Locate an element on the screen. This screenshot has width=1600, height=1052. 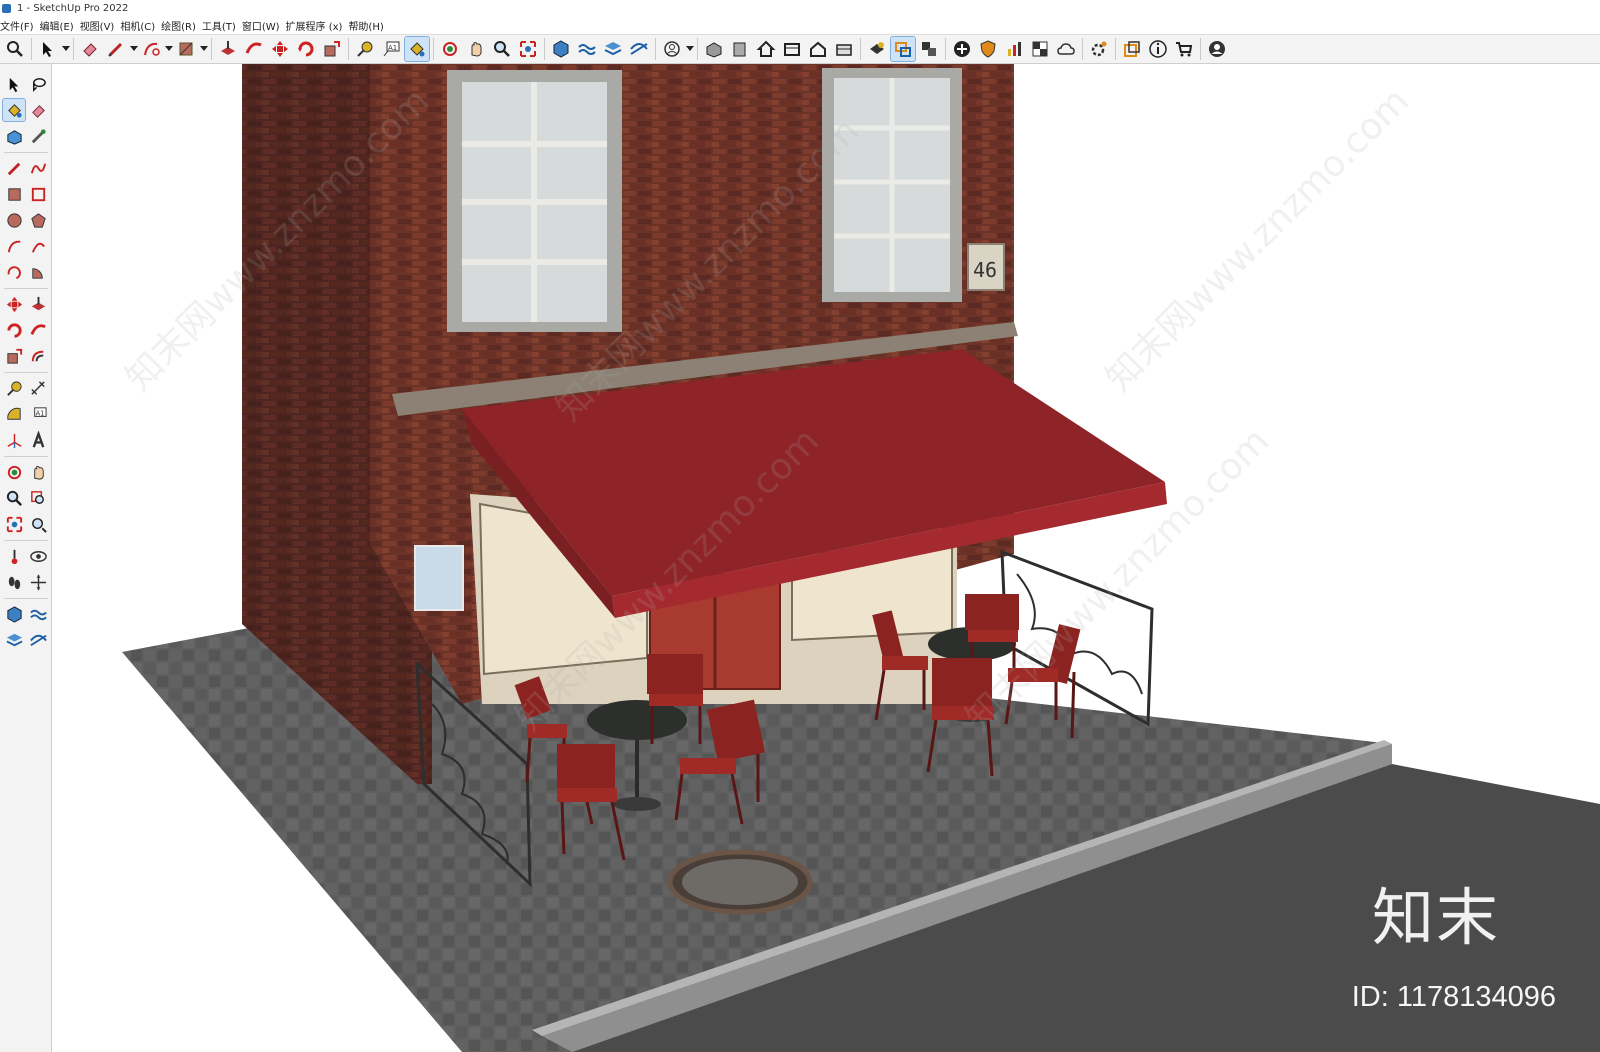
paint-icon is located at coordinates (186, 49).